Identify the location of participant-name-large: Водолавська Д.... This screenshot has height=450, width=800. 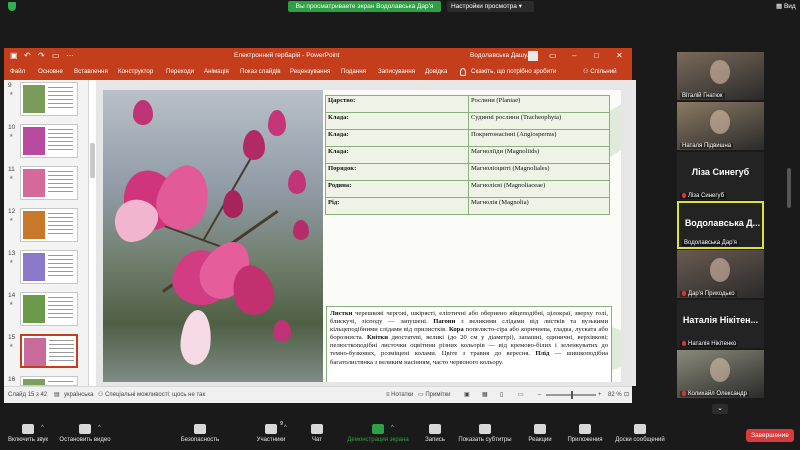
(722, 223).